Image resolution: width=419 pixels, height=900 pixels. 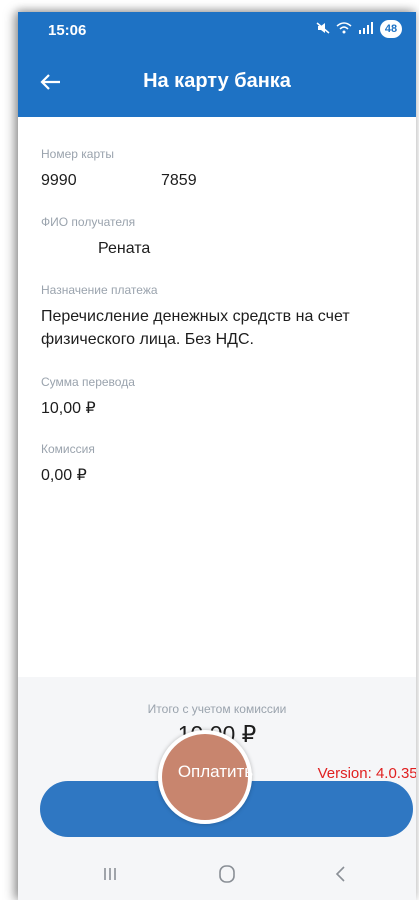 I want to click on fee-label: Комиссия, so click(x=68, y=449).